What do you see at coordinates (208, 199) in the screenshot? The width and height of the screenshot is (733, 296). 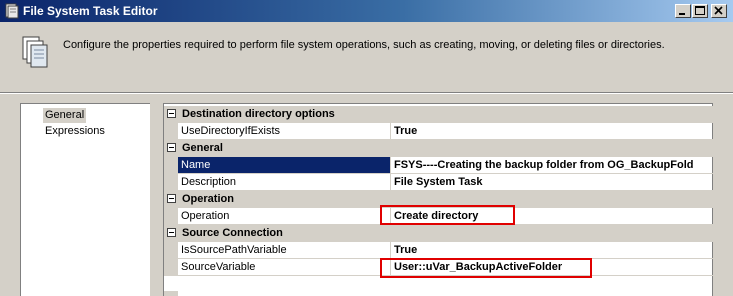 I see `category-label: Operation` at bounding box center [208, 199].